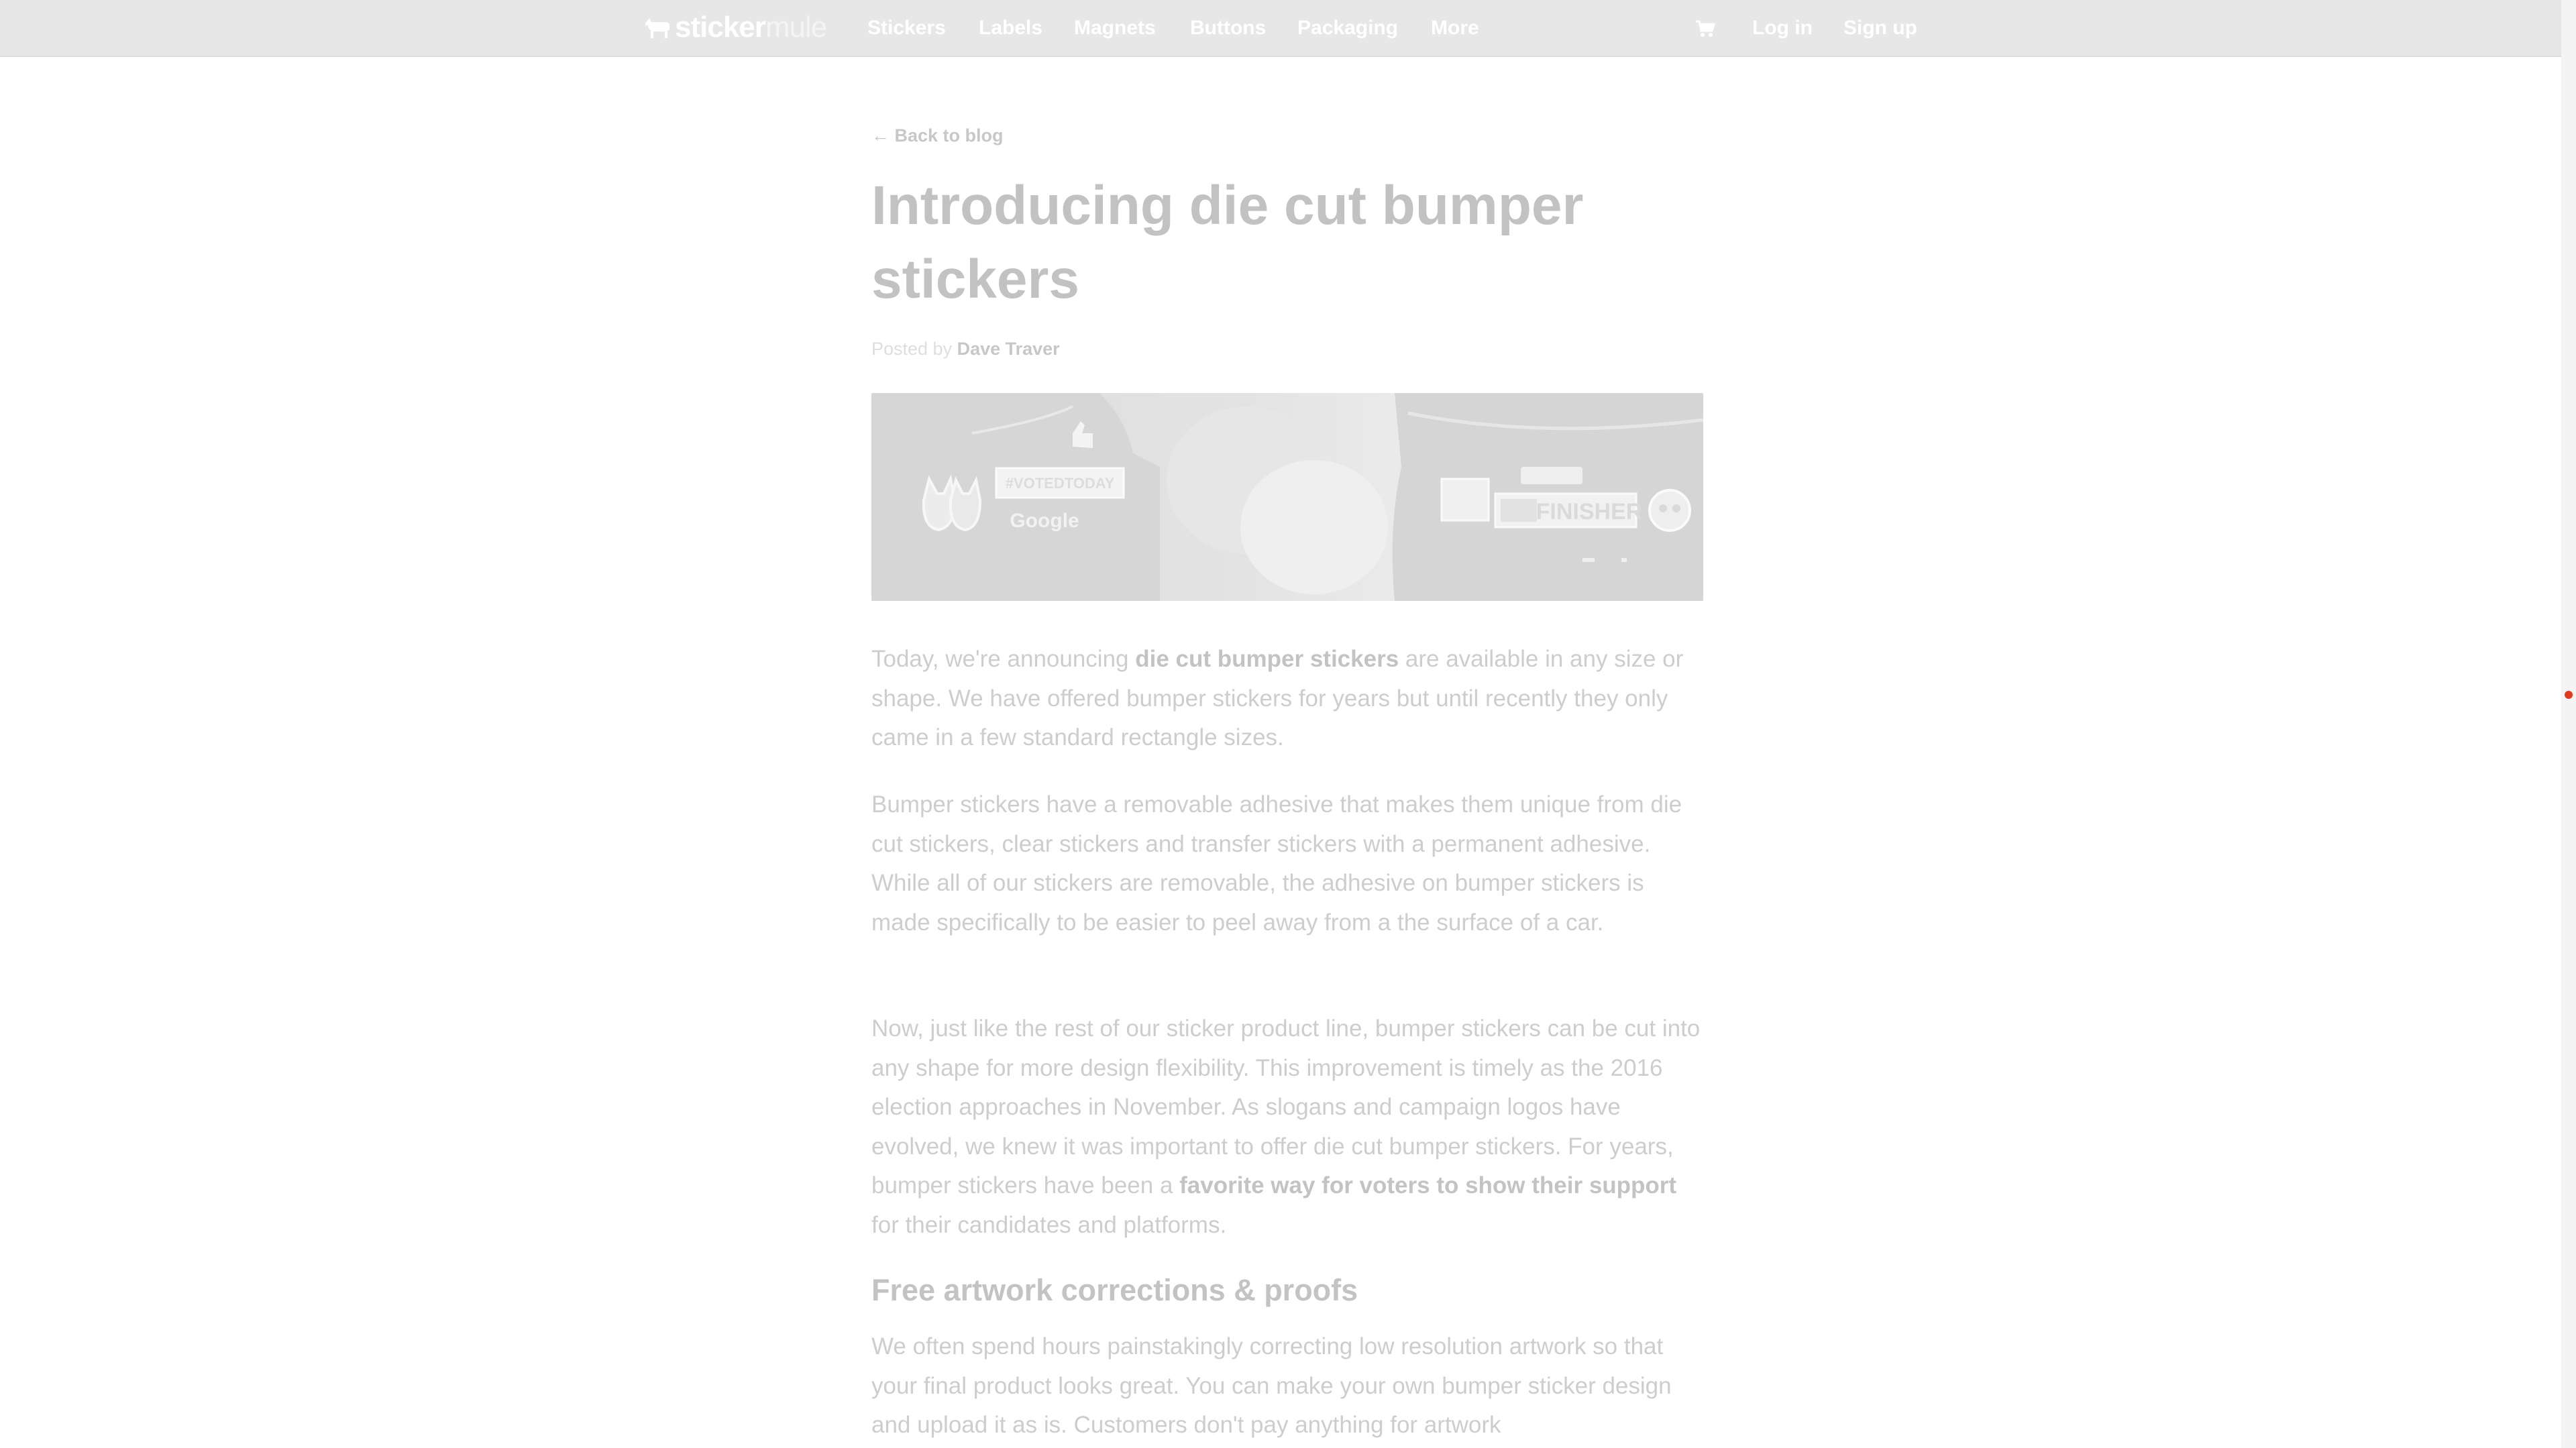 The height and width of the screenshot is (1448, 2576). I want to click on byline: Posted by Dave Traver, so click(965, 349).